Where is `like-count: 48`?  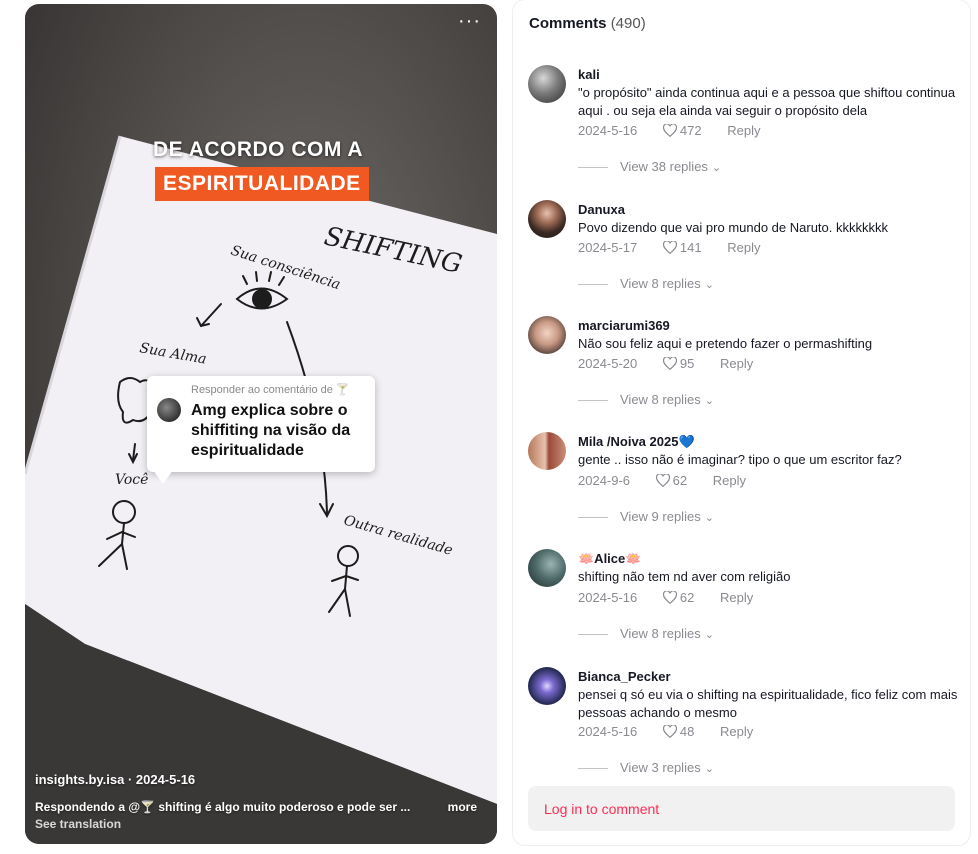 like-count: 48 is located at coordinates (687, 731).